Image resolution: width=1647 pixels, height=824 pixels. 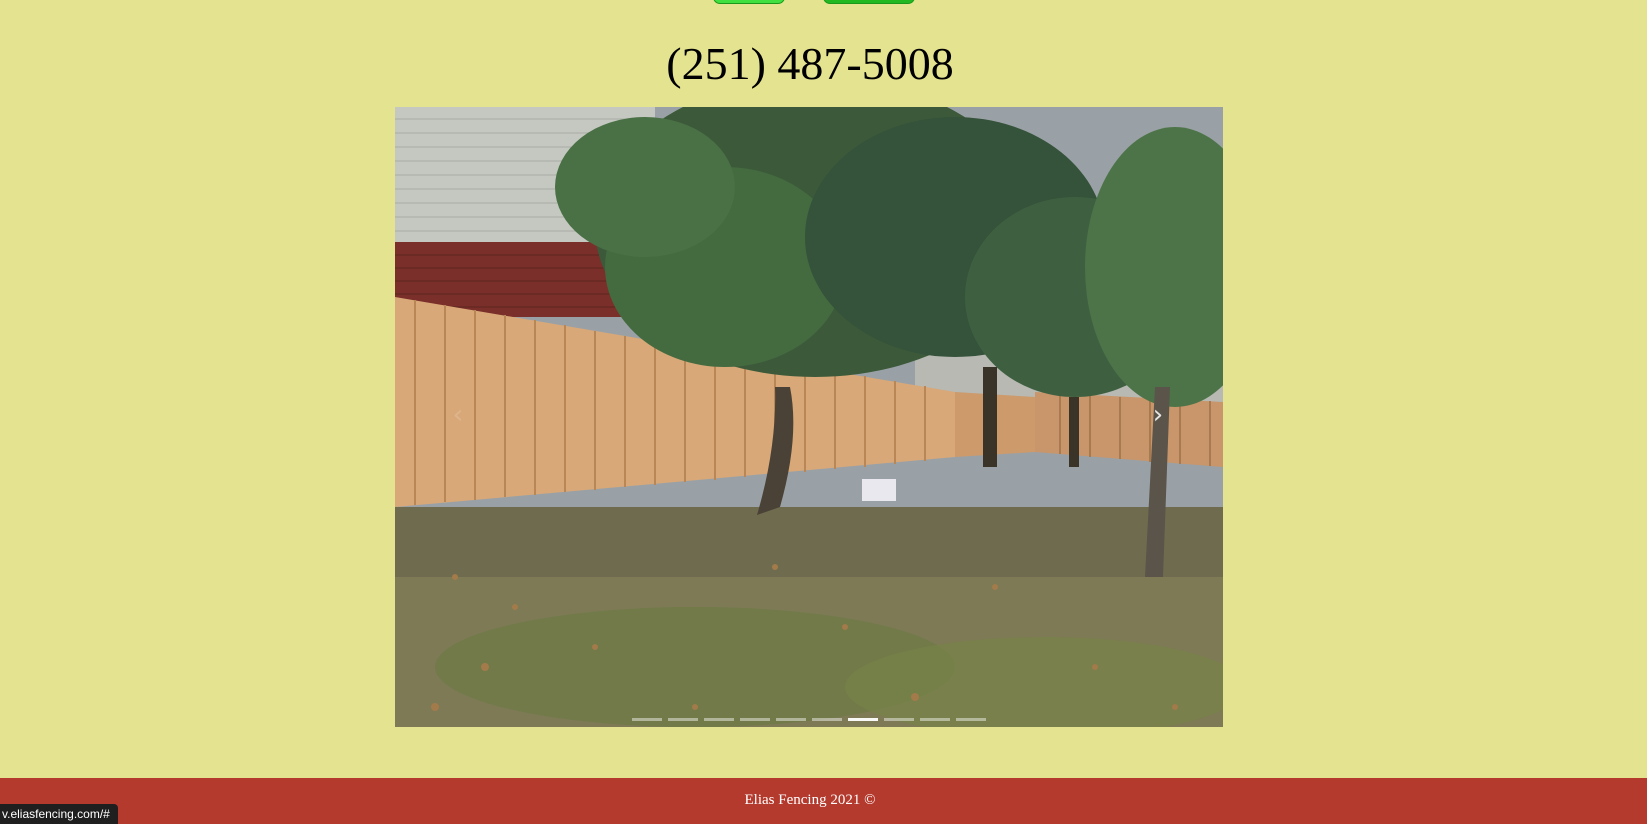 What do you see at coordinates (810, 63) in the screenshot?
I see `phone-number: (251) 487-5008` at bounding box center [810, 63].